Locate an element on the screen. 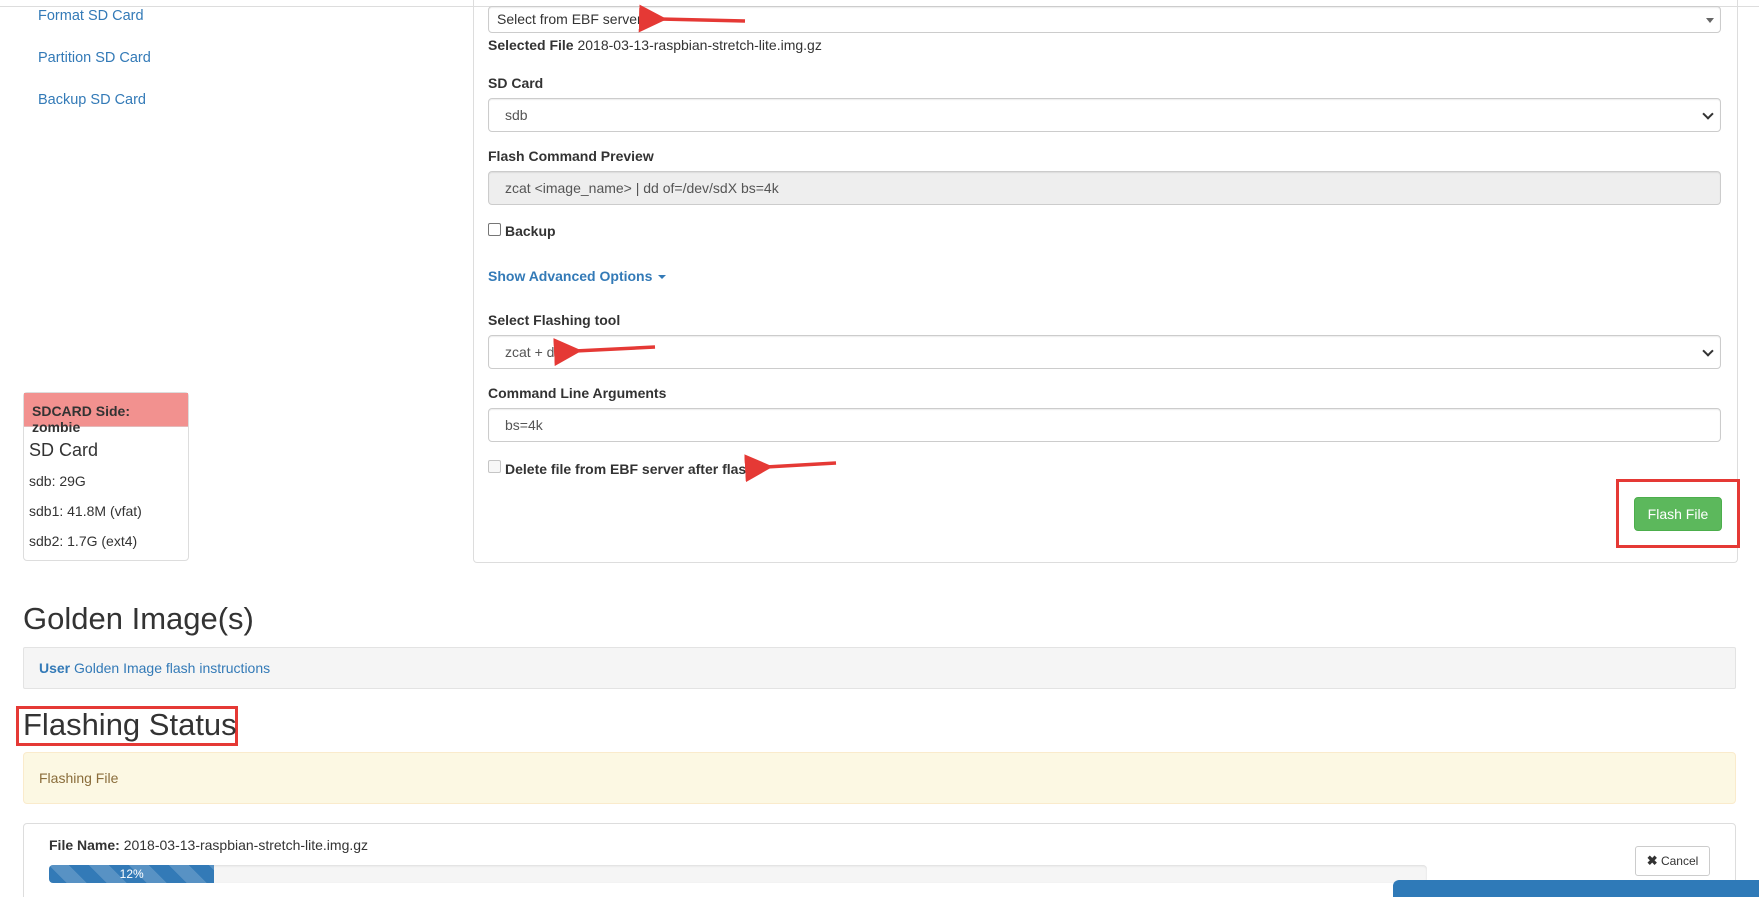 This screenshot has width=1759, height=897. show-advanced-options-text: Show Advanced Options is located at coordinates (570, 276).